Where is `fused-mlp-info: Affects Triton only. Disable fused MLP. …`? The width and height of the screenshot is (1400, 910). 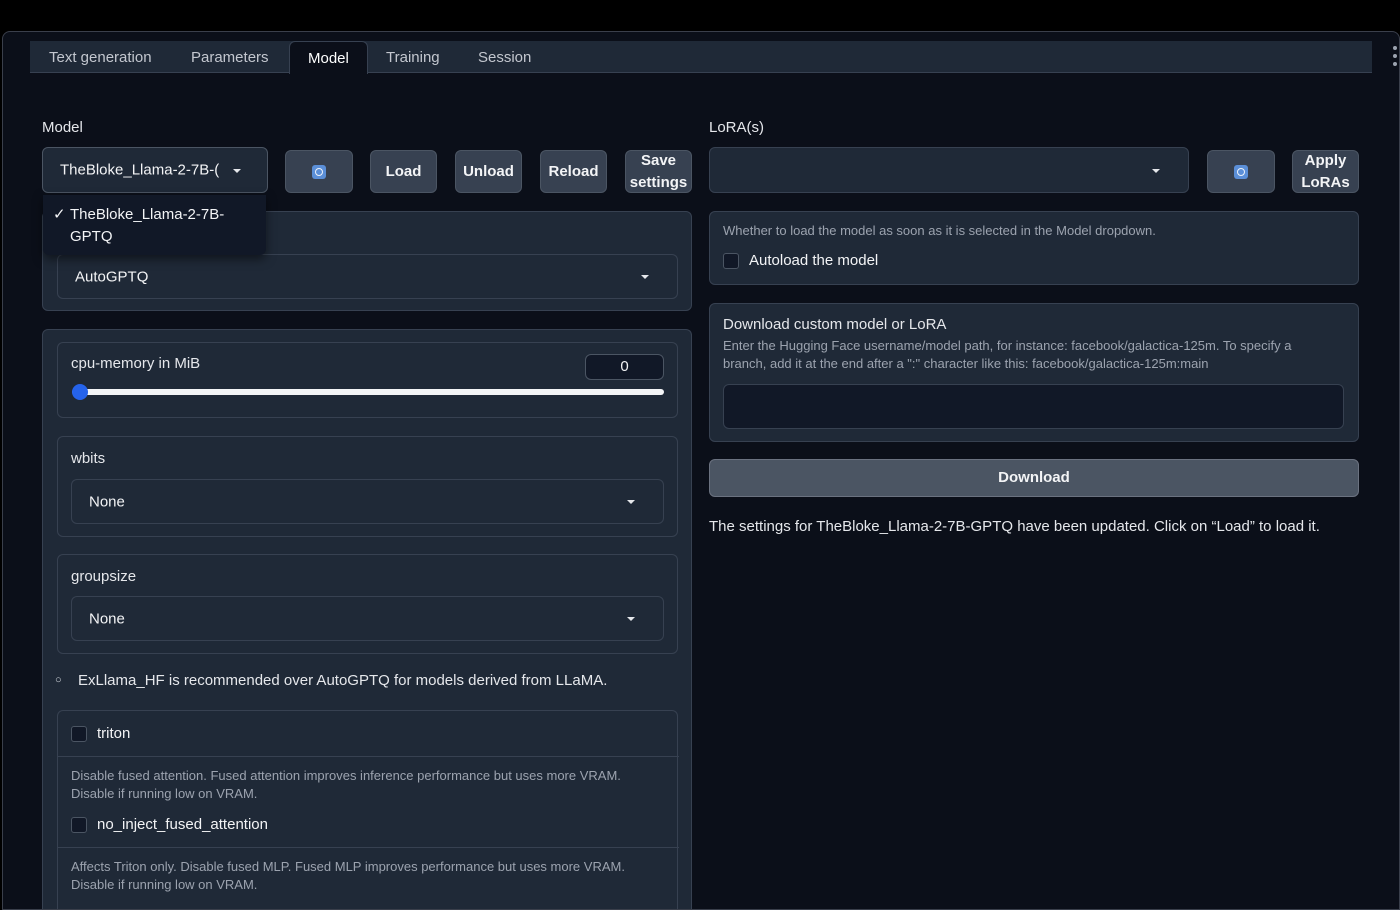 fused-mlp-info: Affects Triton only. Disable fused MLP. … is located at coordinates (348, 875).